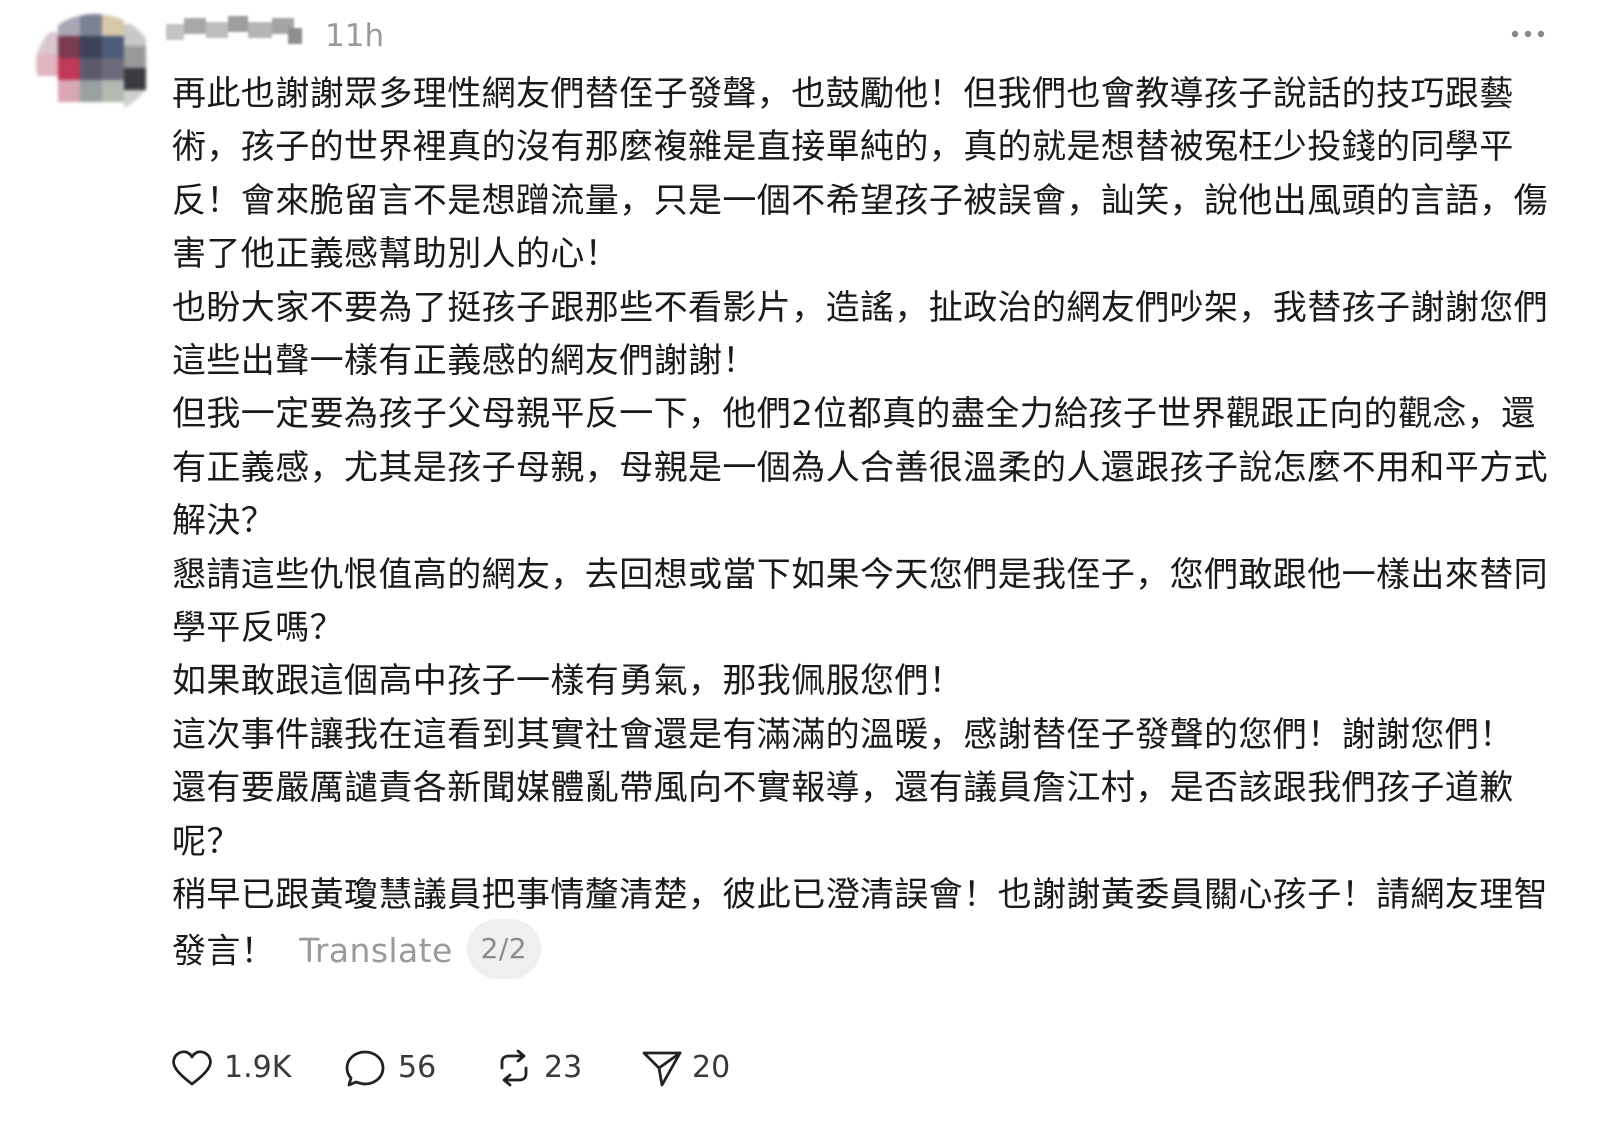  I want to click on post-paragraph: 這次事件讓我在這看到其實社會還是有滿滿的溫暖，感謝替侄子發聲的您們！謝謝您們！, so click(843, 734).